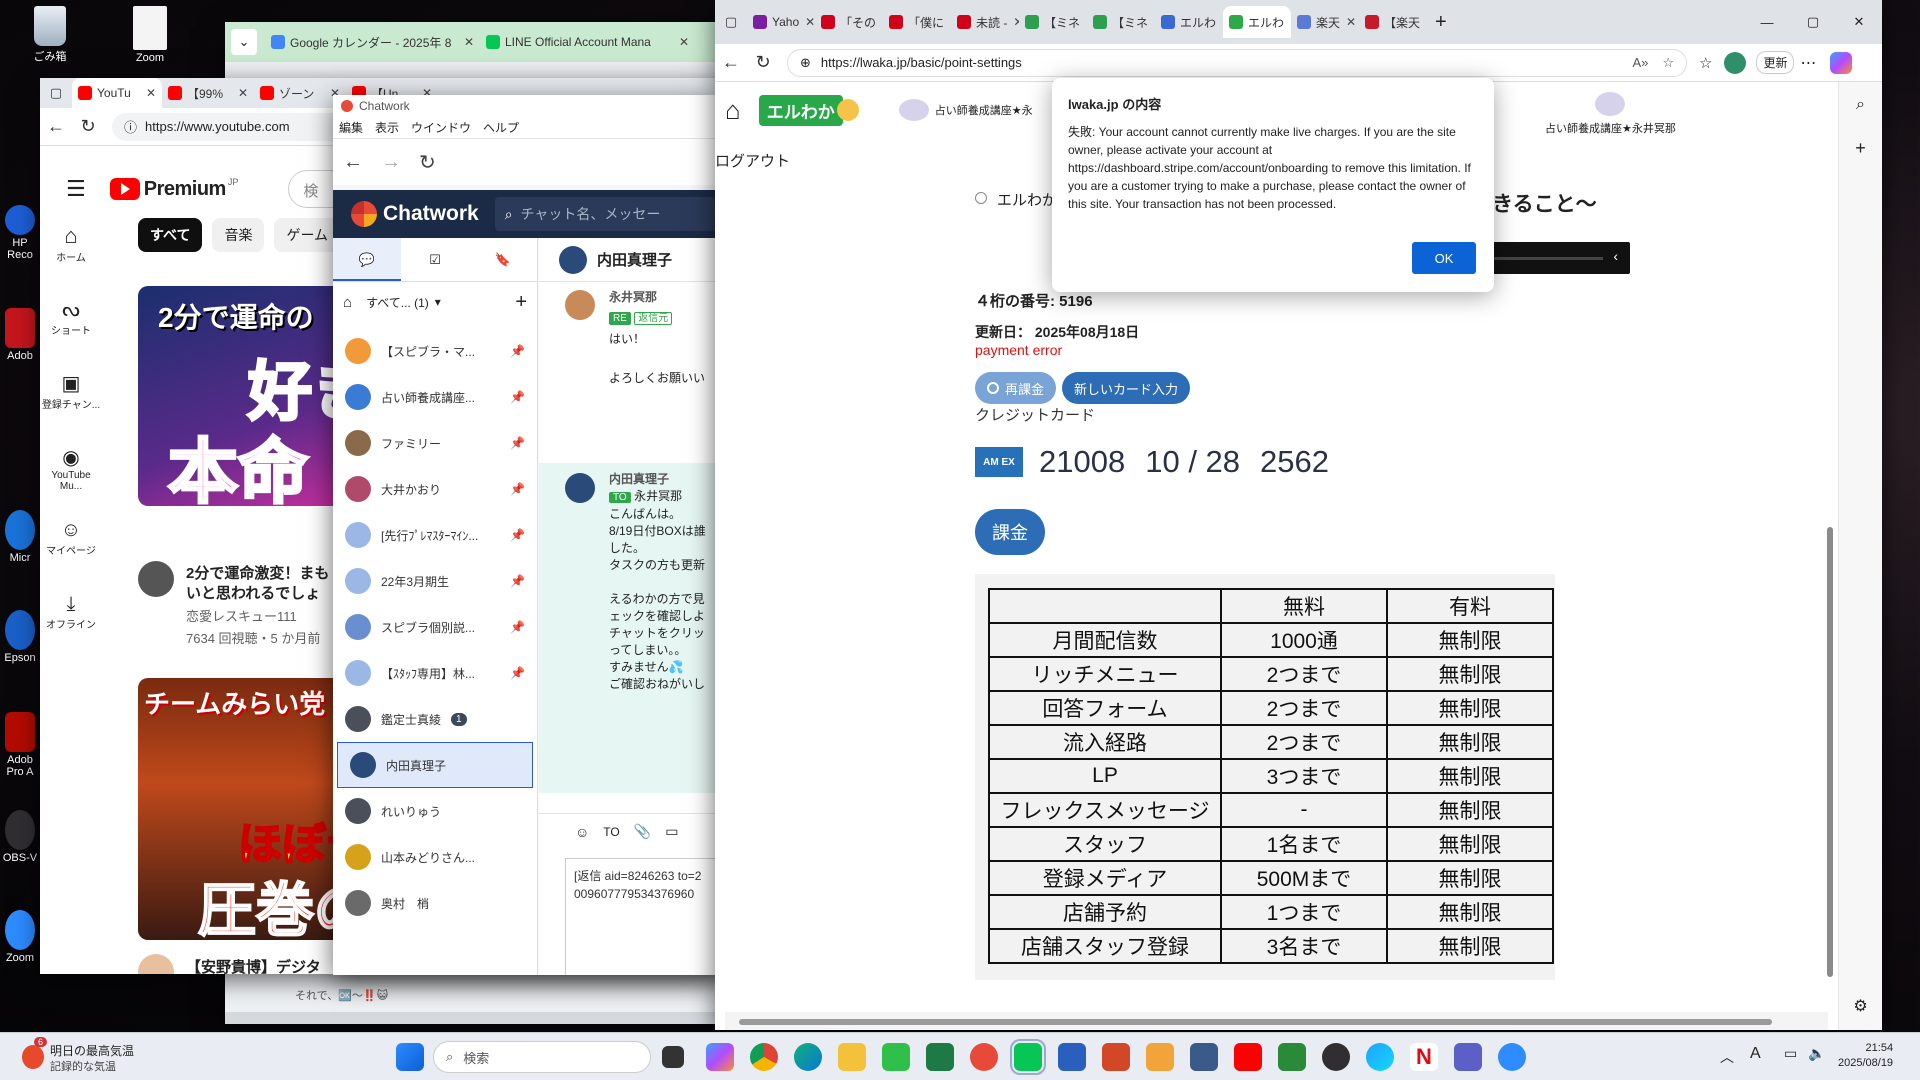  What do you see at coordinates (410, 1057) in the screenshot?
I see `start-icon` at bounding box center [410, 1057].